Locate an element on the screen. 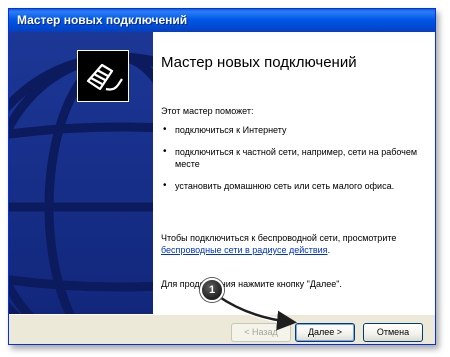  list-item-text: подключиться к Интернету is located at coordinates (231, 130).